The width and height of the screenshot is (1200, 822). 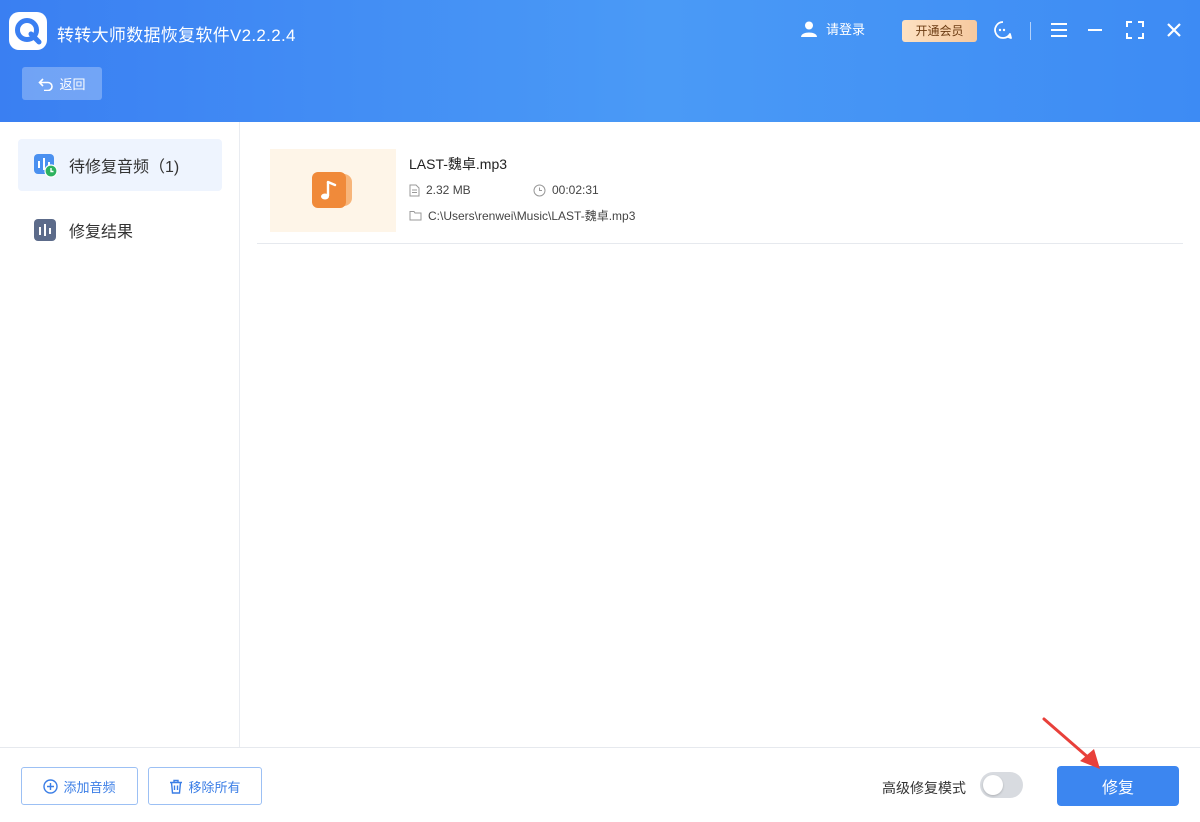 What do you see at coordinates (89, 787) in the screenshot?
I see `add-audio-label: 添加音频` at bounding box center [89, 787].